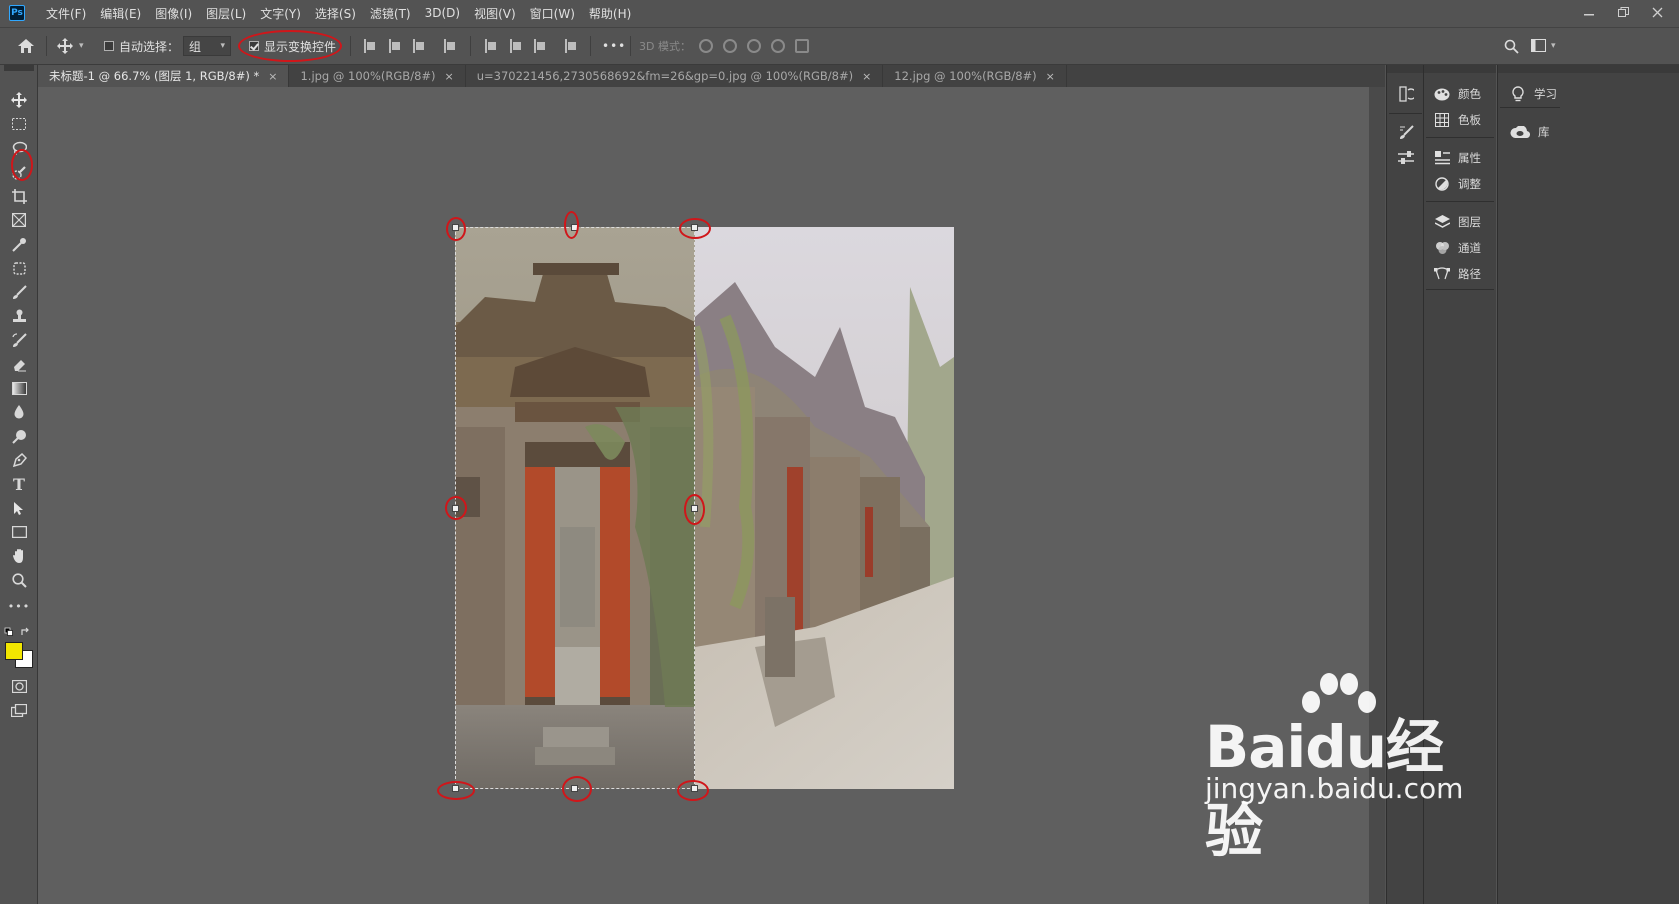 Image resolution: width=1679 pixels, height=904 pixels. Describe the element at coordinates (1457, 120) in the screenshot. I see `panel-swatches: 色板` at that location.